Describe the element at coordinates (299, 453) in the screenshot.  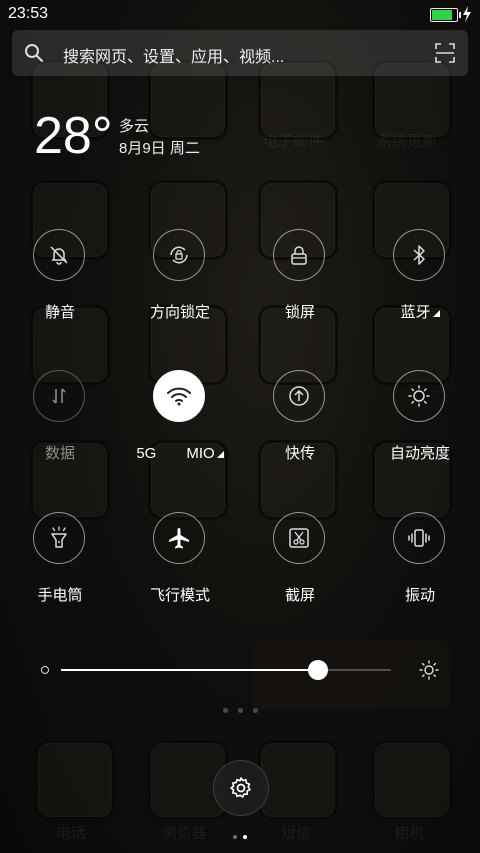
I see `toggle-label: 快传` at that location.